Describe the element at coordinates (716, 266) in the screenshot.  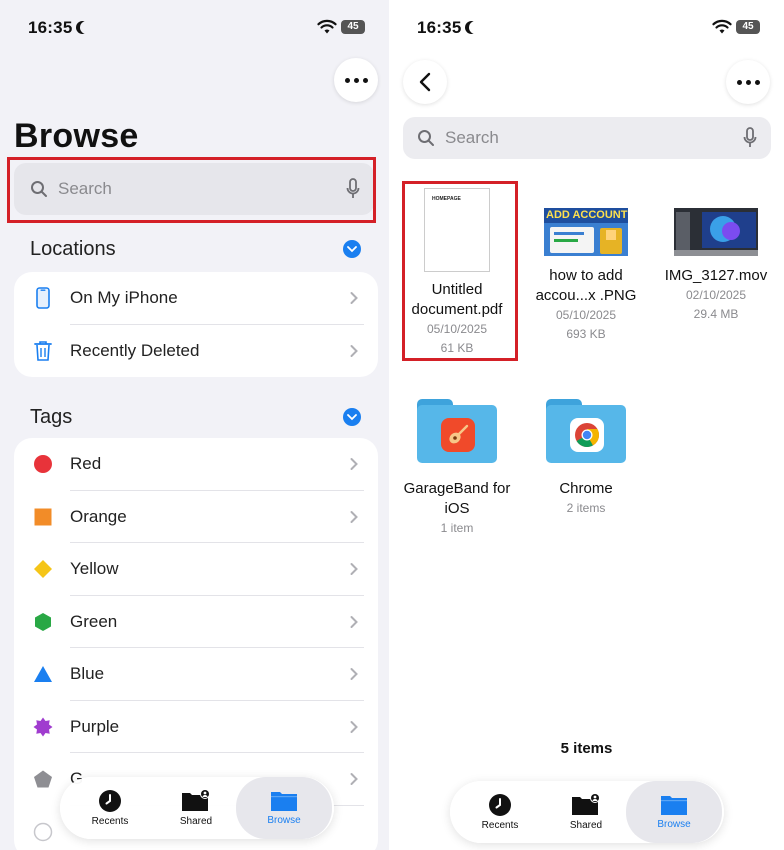
I see `file-img-3127: IMG_3127.mov 02/10/2025 29.4 MB` at that location.